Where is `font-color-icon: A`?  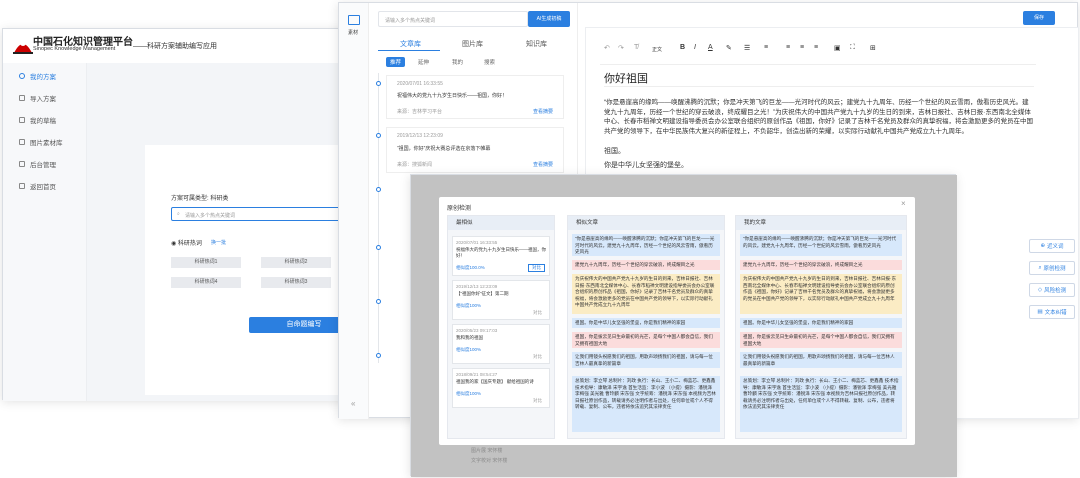 font-color-icon: A is located at coordinates (710, 47).